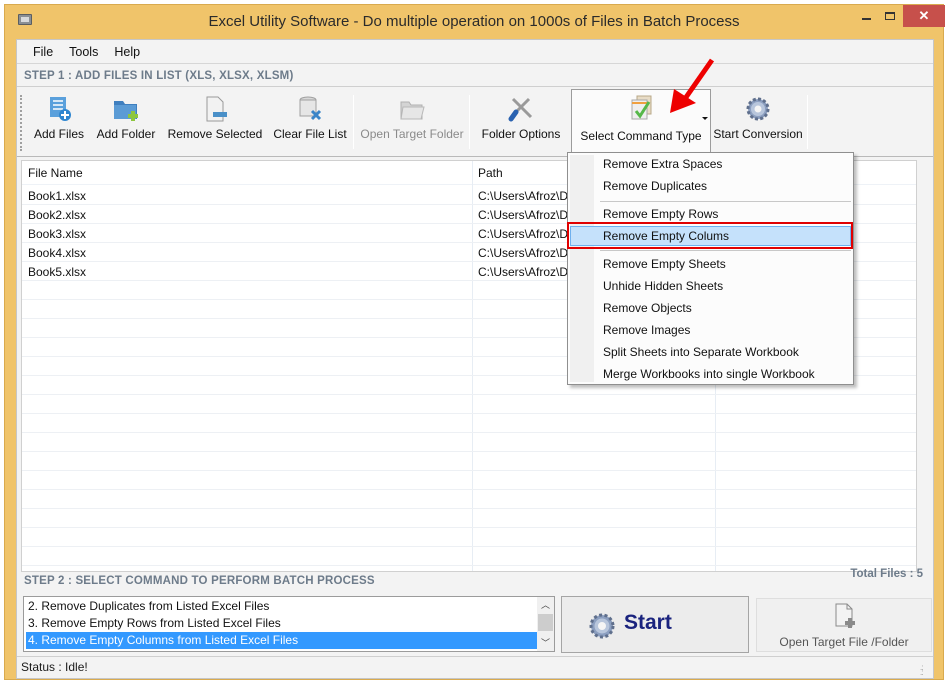 This screenshot has height=684, width=946. Describe the element at coordinates (55, 173) in the screenshot. I see `column-header-file-name: File Name` at that location.